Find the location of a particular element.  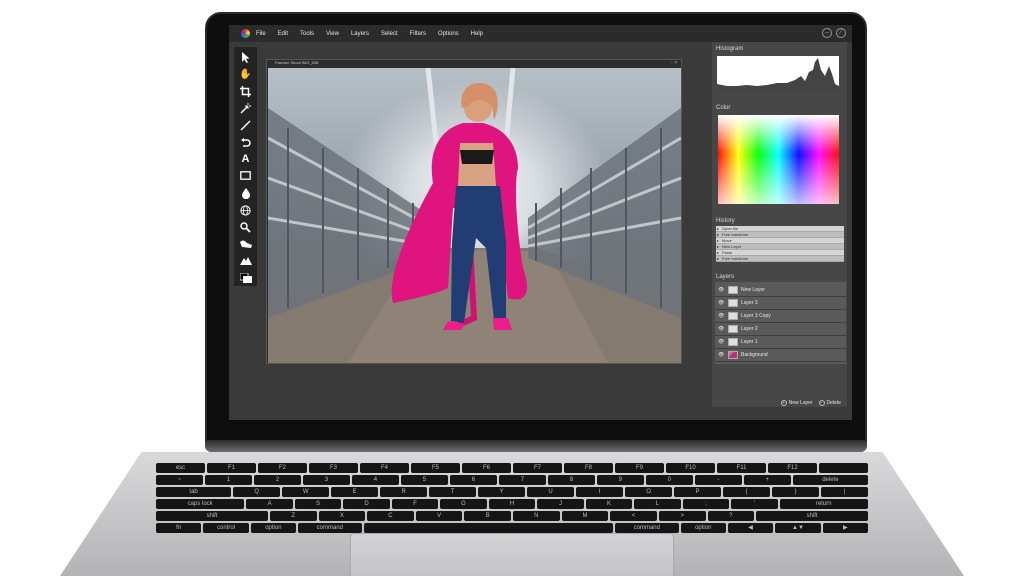

key: { is located at coordinates (746, 492).